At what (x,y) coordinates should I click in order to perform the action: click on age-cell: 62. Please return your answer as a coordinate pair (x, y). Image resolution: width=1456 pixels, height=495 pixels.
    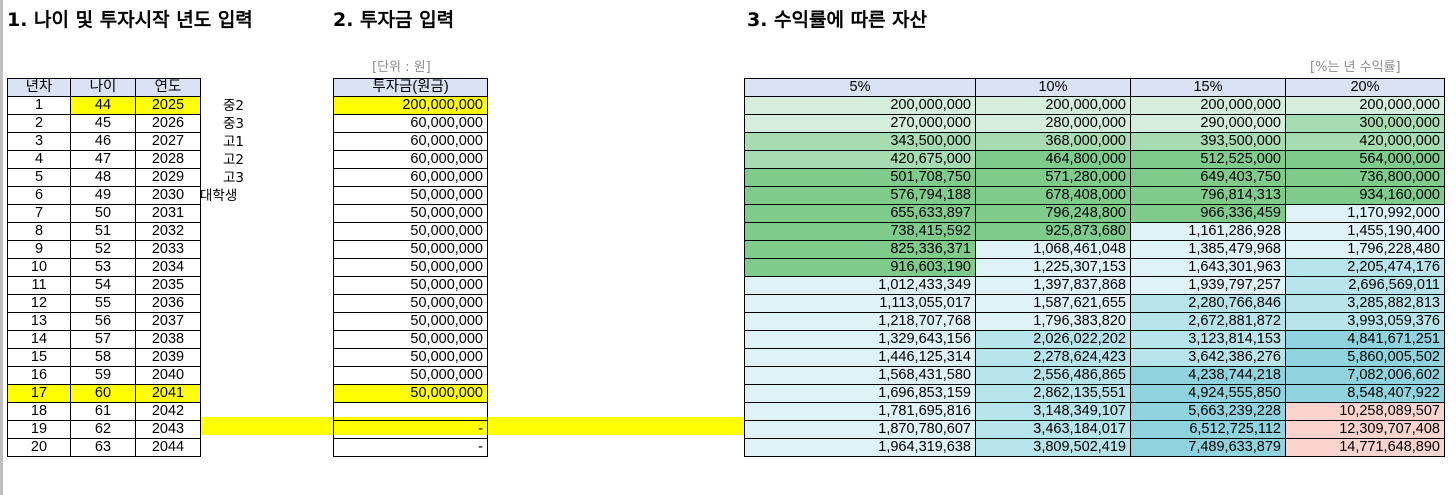
    Looking at the image, I should click on (103, 429).